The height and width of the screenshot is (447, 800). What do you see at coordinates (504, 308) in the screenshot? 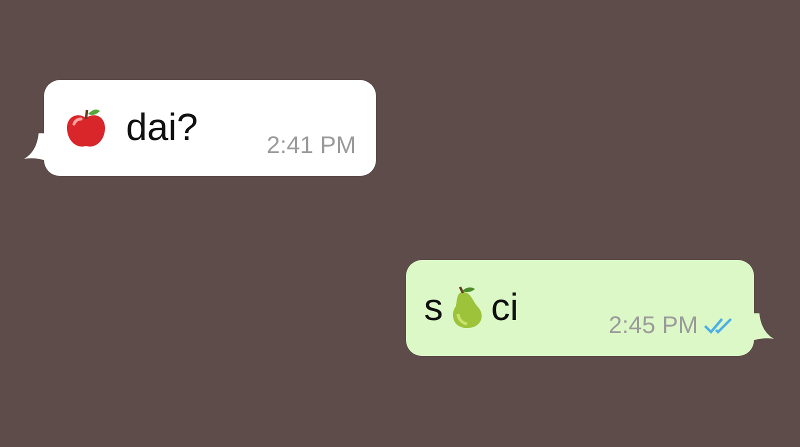
I see `message-text: ci` at bounding box center [504, 308].